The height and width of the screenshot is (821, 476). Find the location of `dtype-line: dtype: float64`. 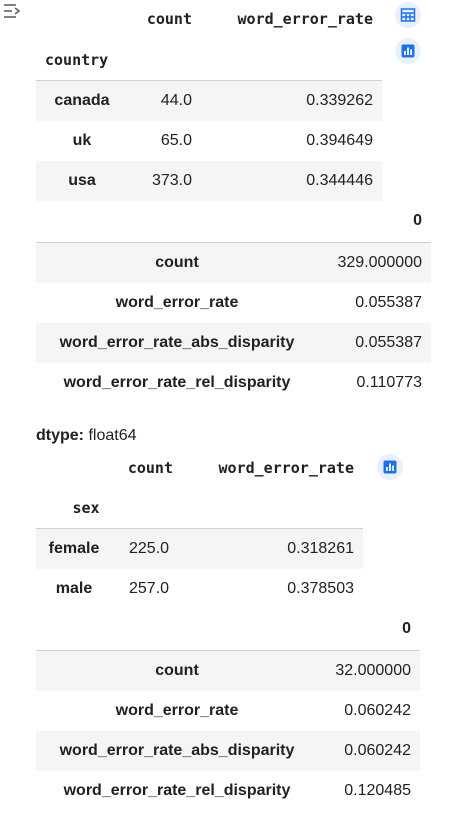

dtype-line: dtype: float64 is located at coordinates (86, 436).